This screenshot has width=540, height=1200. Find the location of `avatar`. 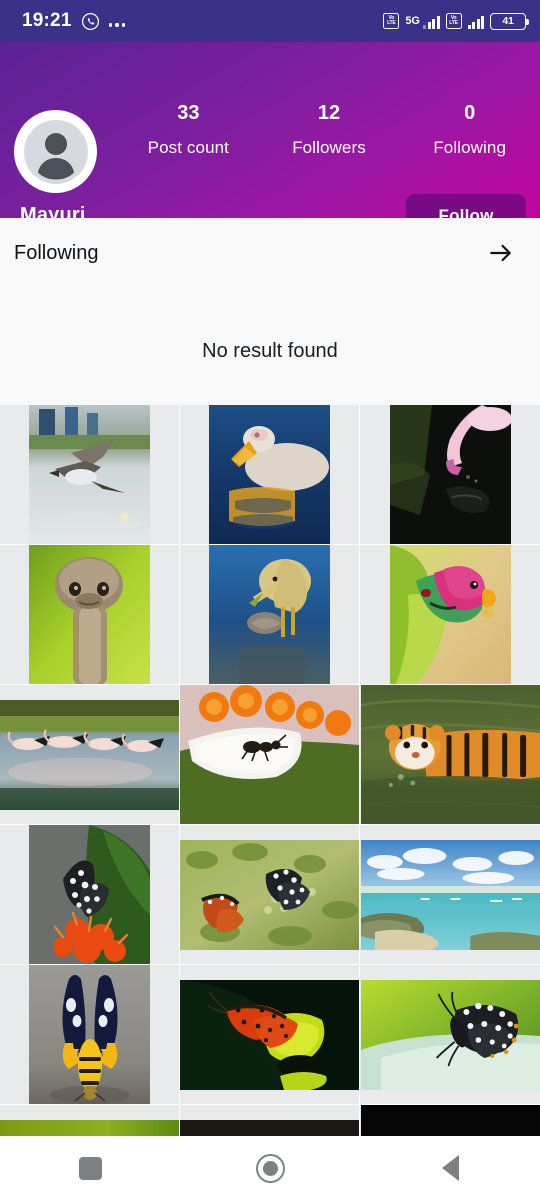

avatar is located at coordinates (55, 151).